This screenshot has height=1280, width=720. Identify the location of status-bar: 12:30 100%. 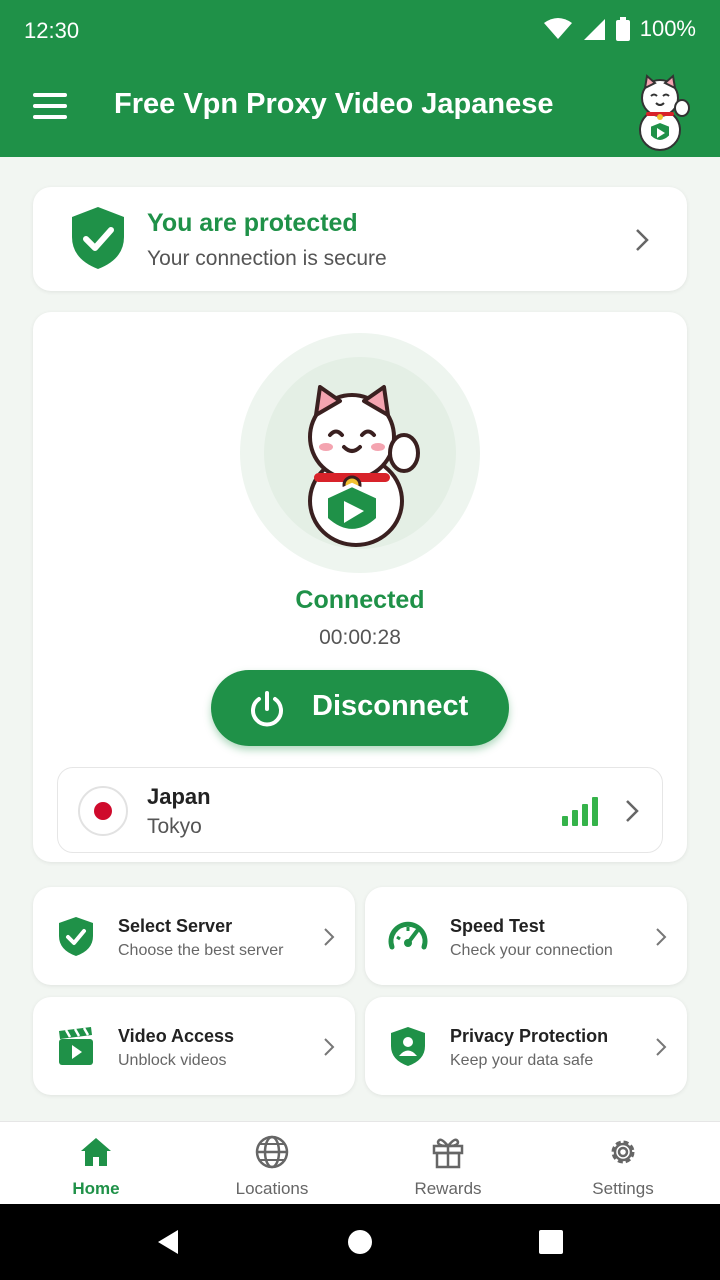
(360, 31).